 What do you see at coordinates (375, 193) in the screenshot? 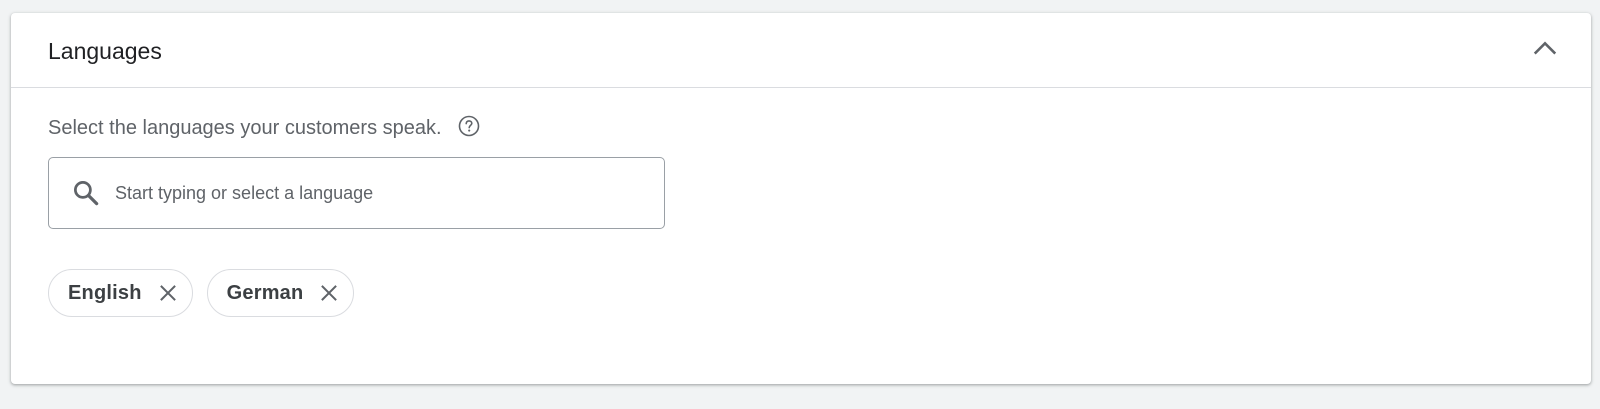
I see `language-search-input` at bounding box center [375, 193].